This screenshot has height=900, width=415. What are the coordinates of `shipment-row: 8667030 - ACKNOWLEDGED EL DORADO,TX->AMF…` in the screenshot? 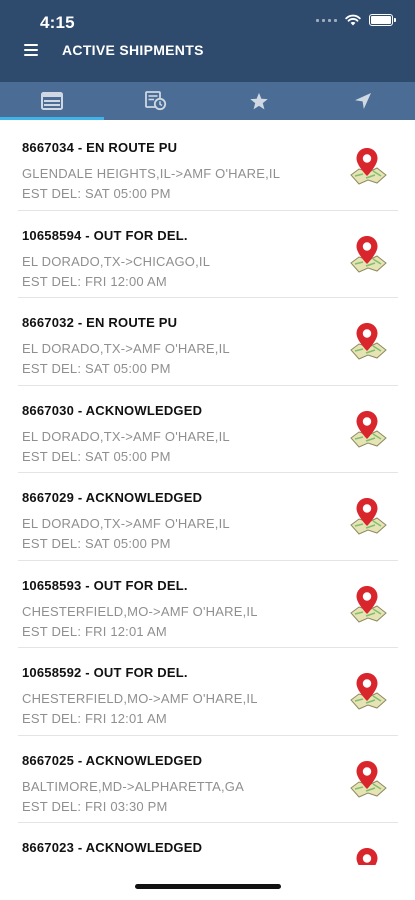 It's located at (208, 429).